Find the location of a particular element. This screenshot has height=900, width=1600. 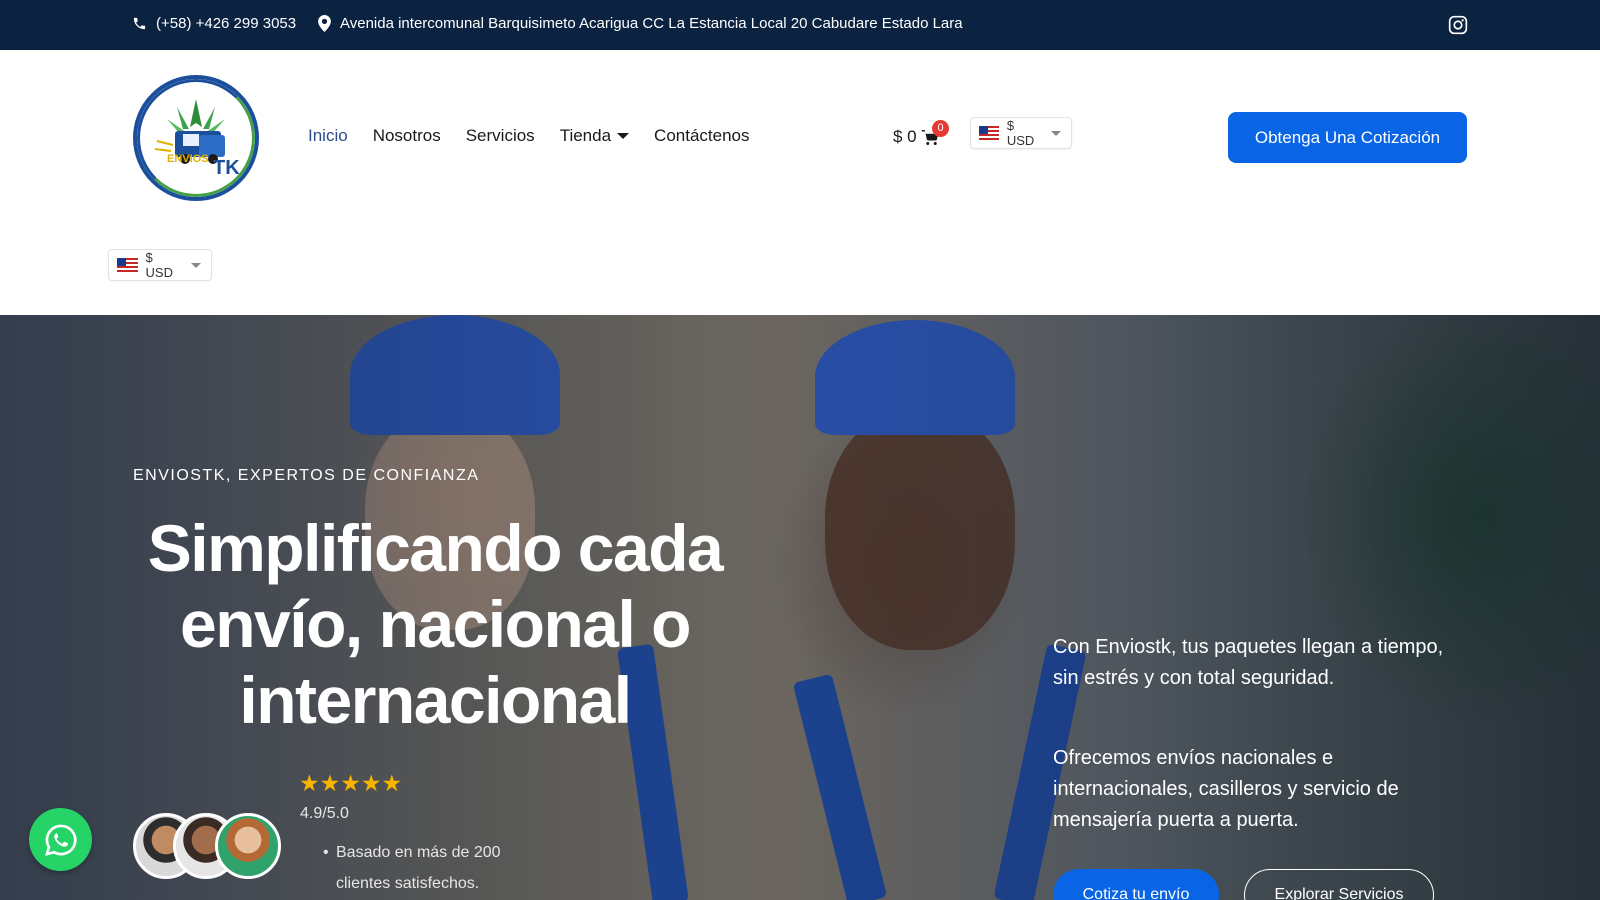

site-logo: ENVIOS TK is located at coordinates (196, 138).